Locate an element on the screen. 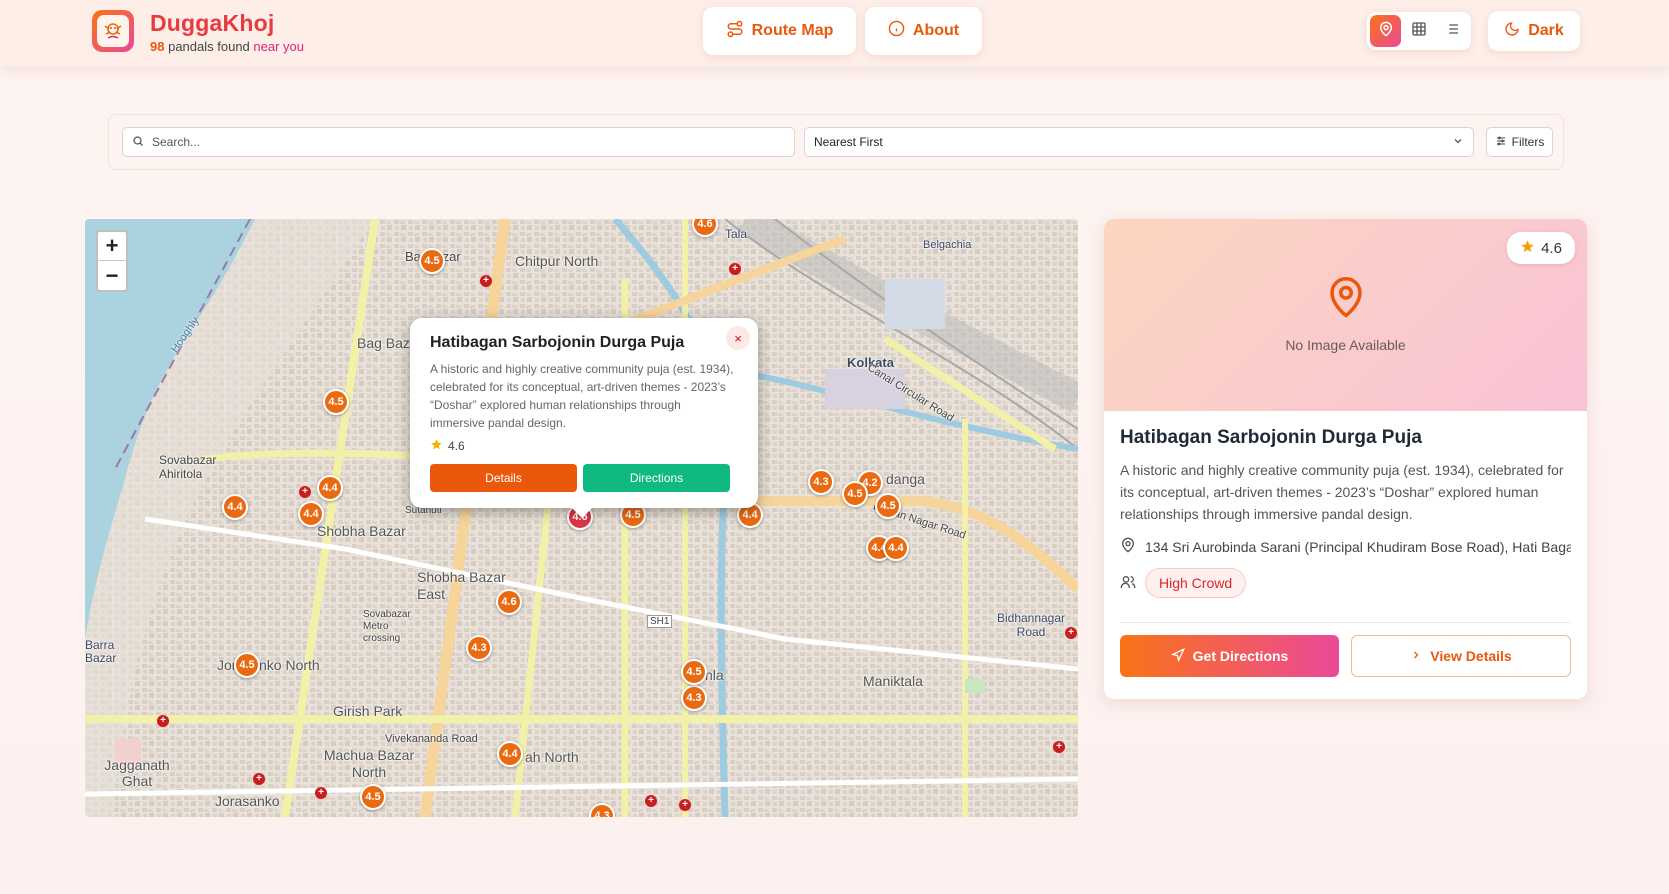  list-view-button is located at coordinates (1452, 31).